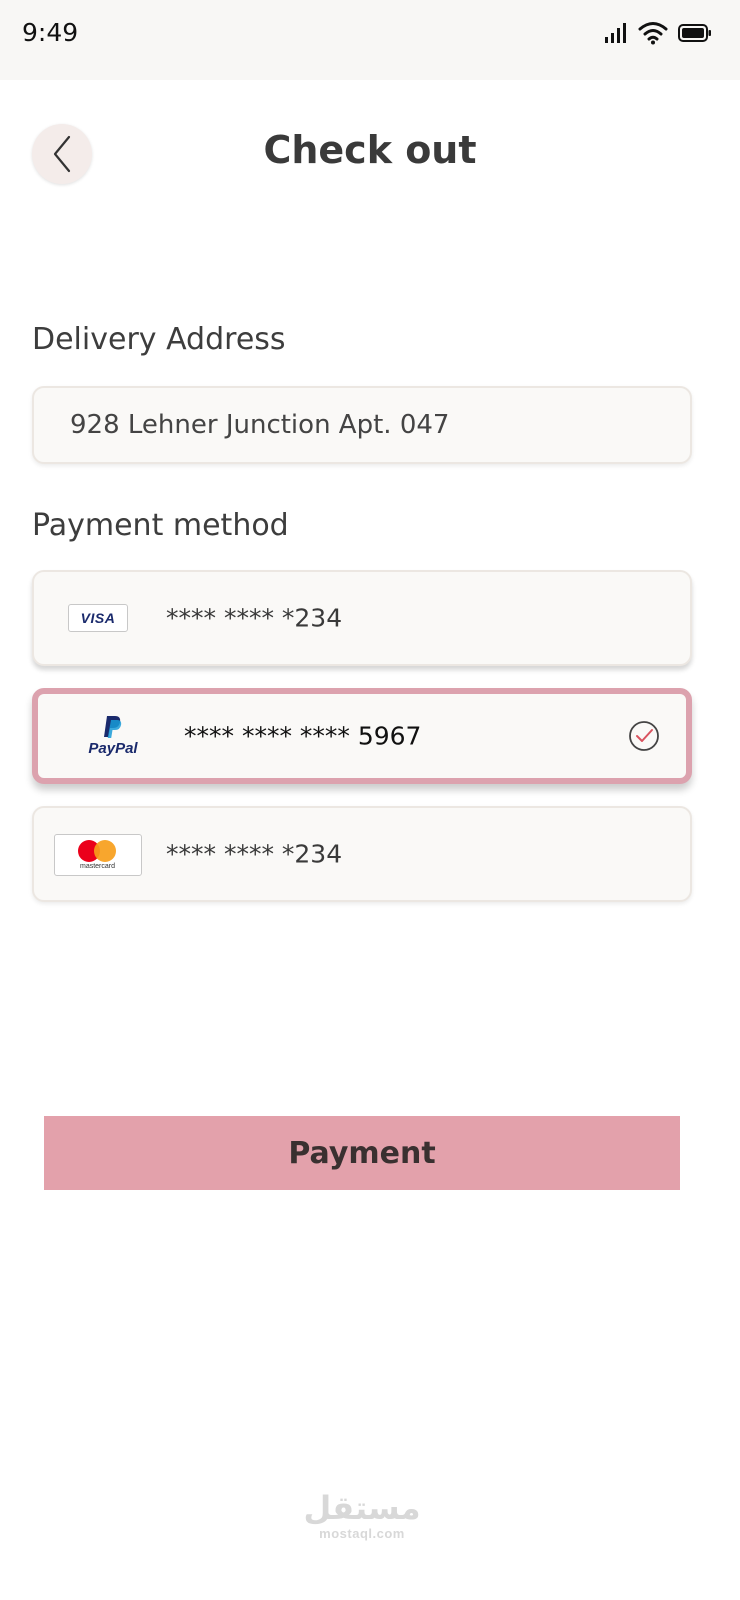  What do you see at coordinates (113, 748) in the screenshot?
I see `paypal-wordmark: PayPal` at bounding box center [113, 748].